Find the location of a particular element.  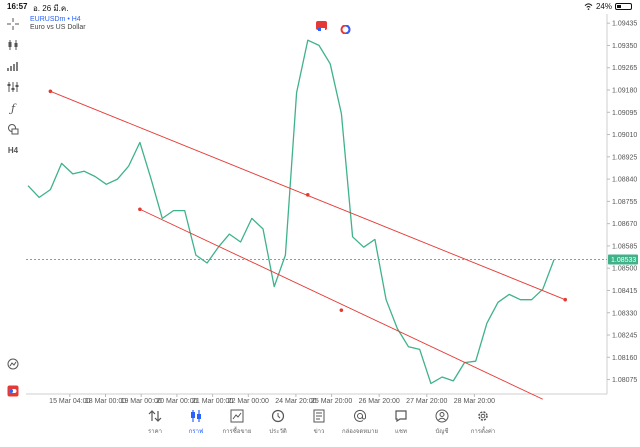

nav-account: บัญชี is located at coordinates (442, 426).